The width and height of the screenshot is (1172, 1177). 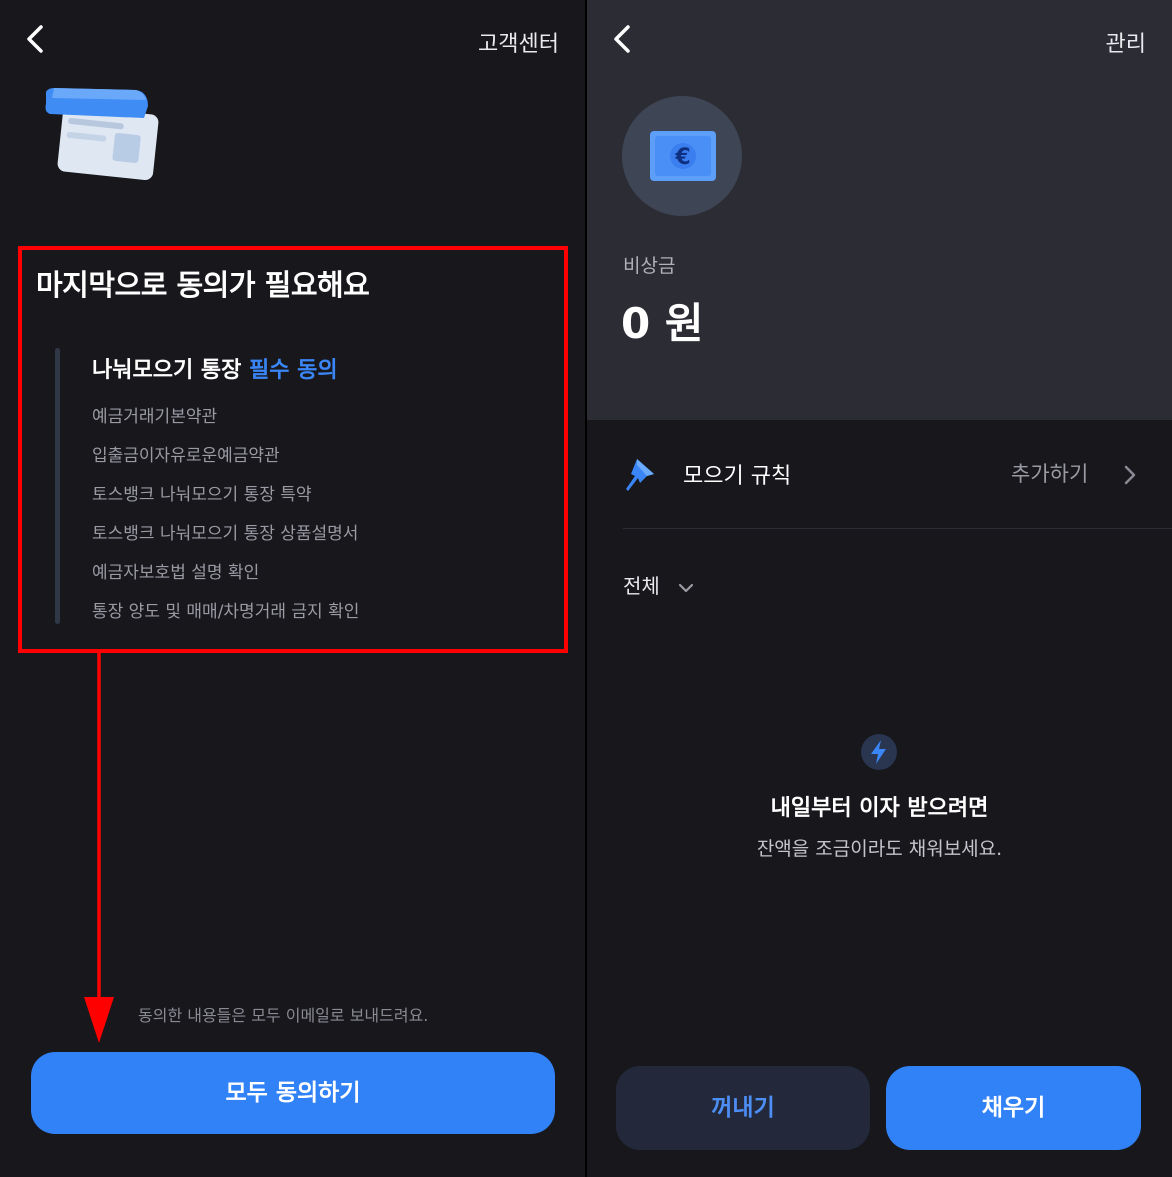 I want to click on manage-link: 관리, so click(x=1126, y=42).